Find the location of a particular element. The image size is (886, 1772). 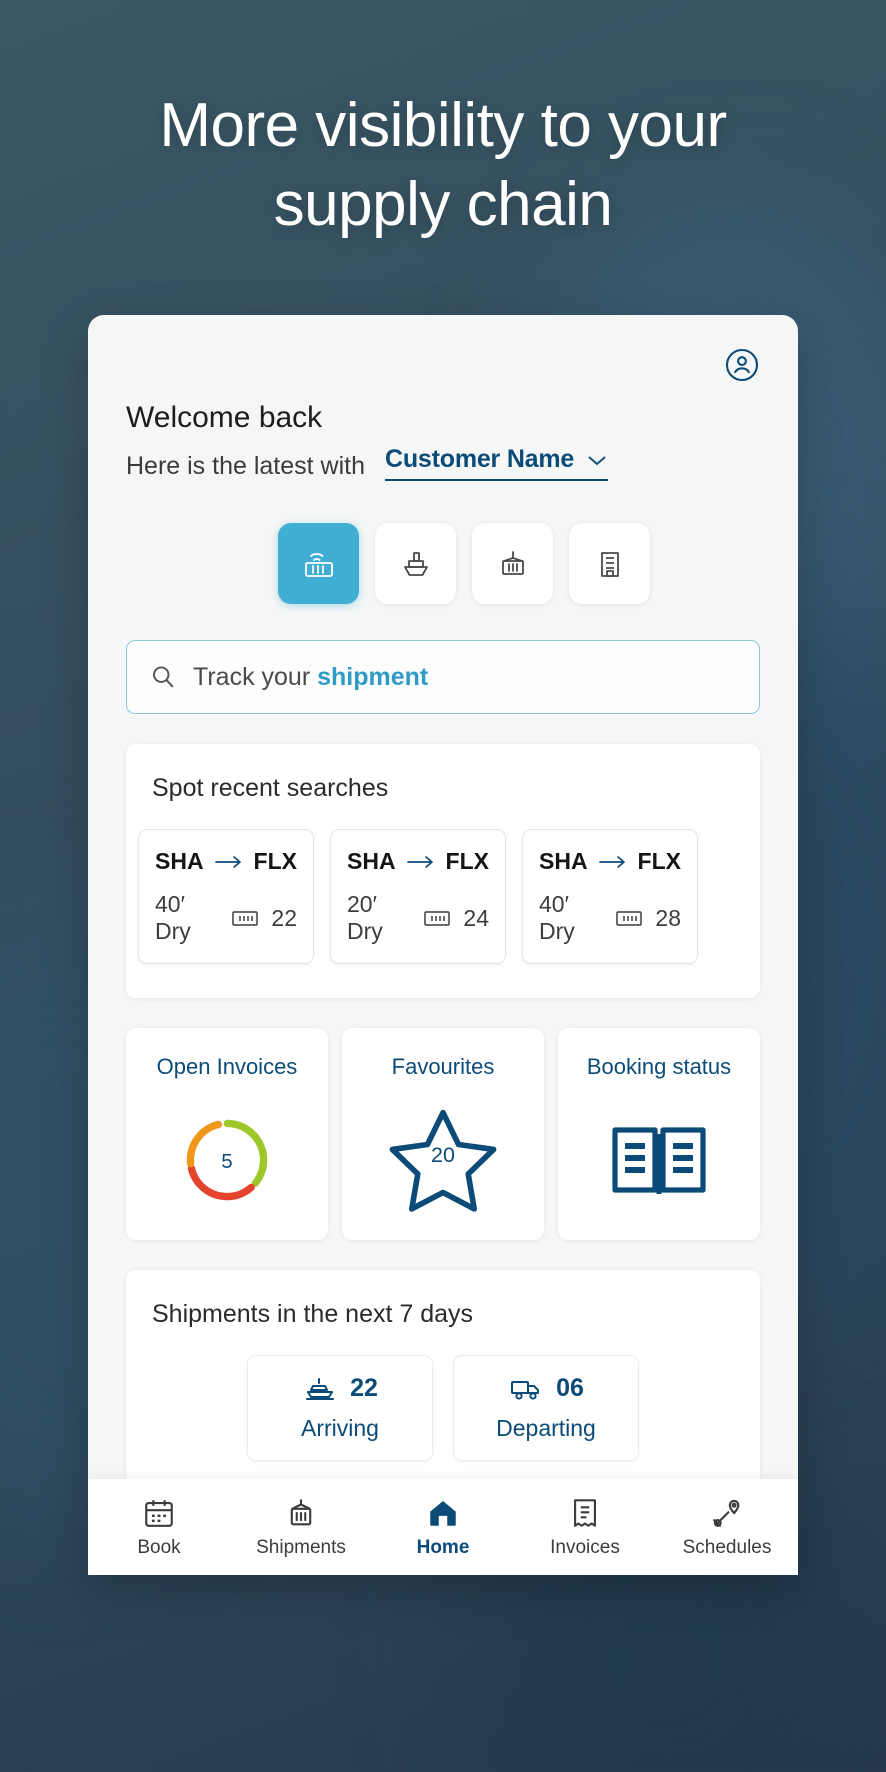

stat-cards: Open Invoices 5 Favourites 20 Booking st is located at coordinates (443, 1134).